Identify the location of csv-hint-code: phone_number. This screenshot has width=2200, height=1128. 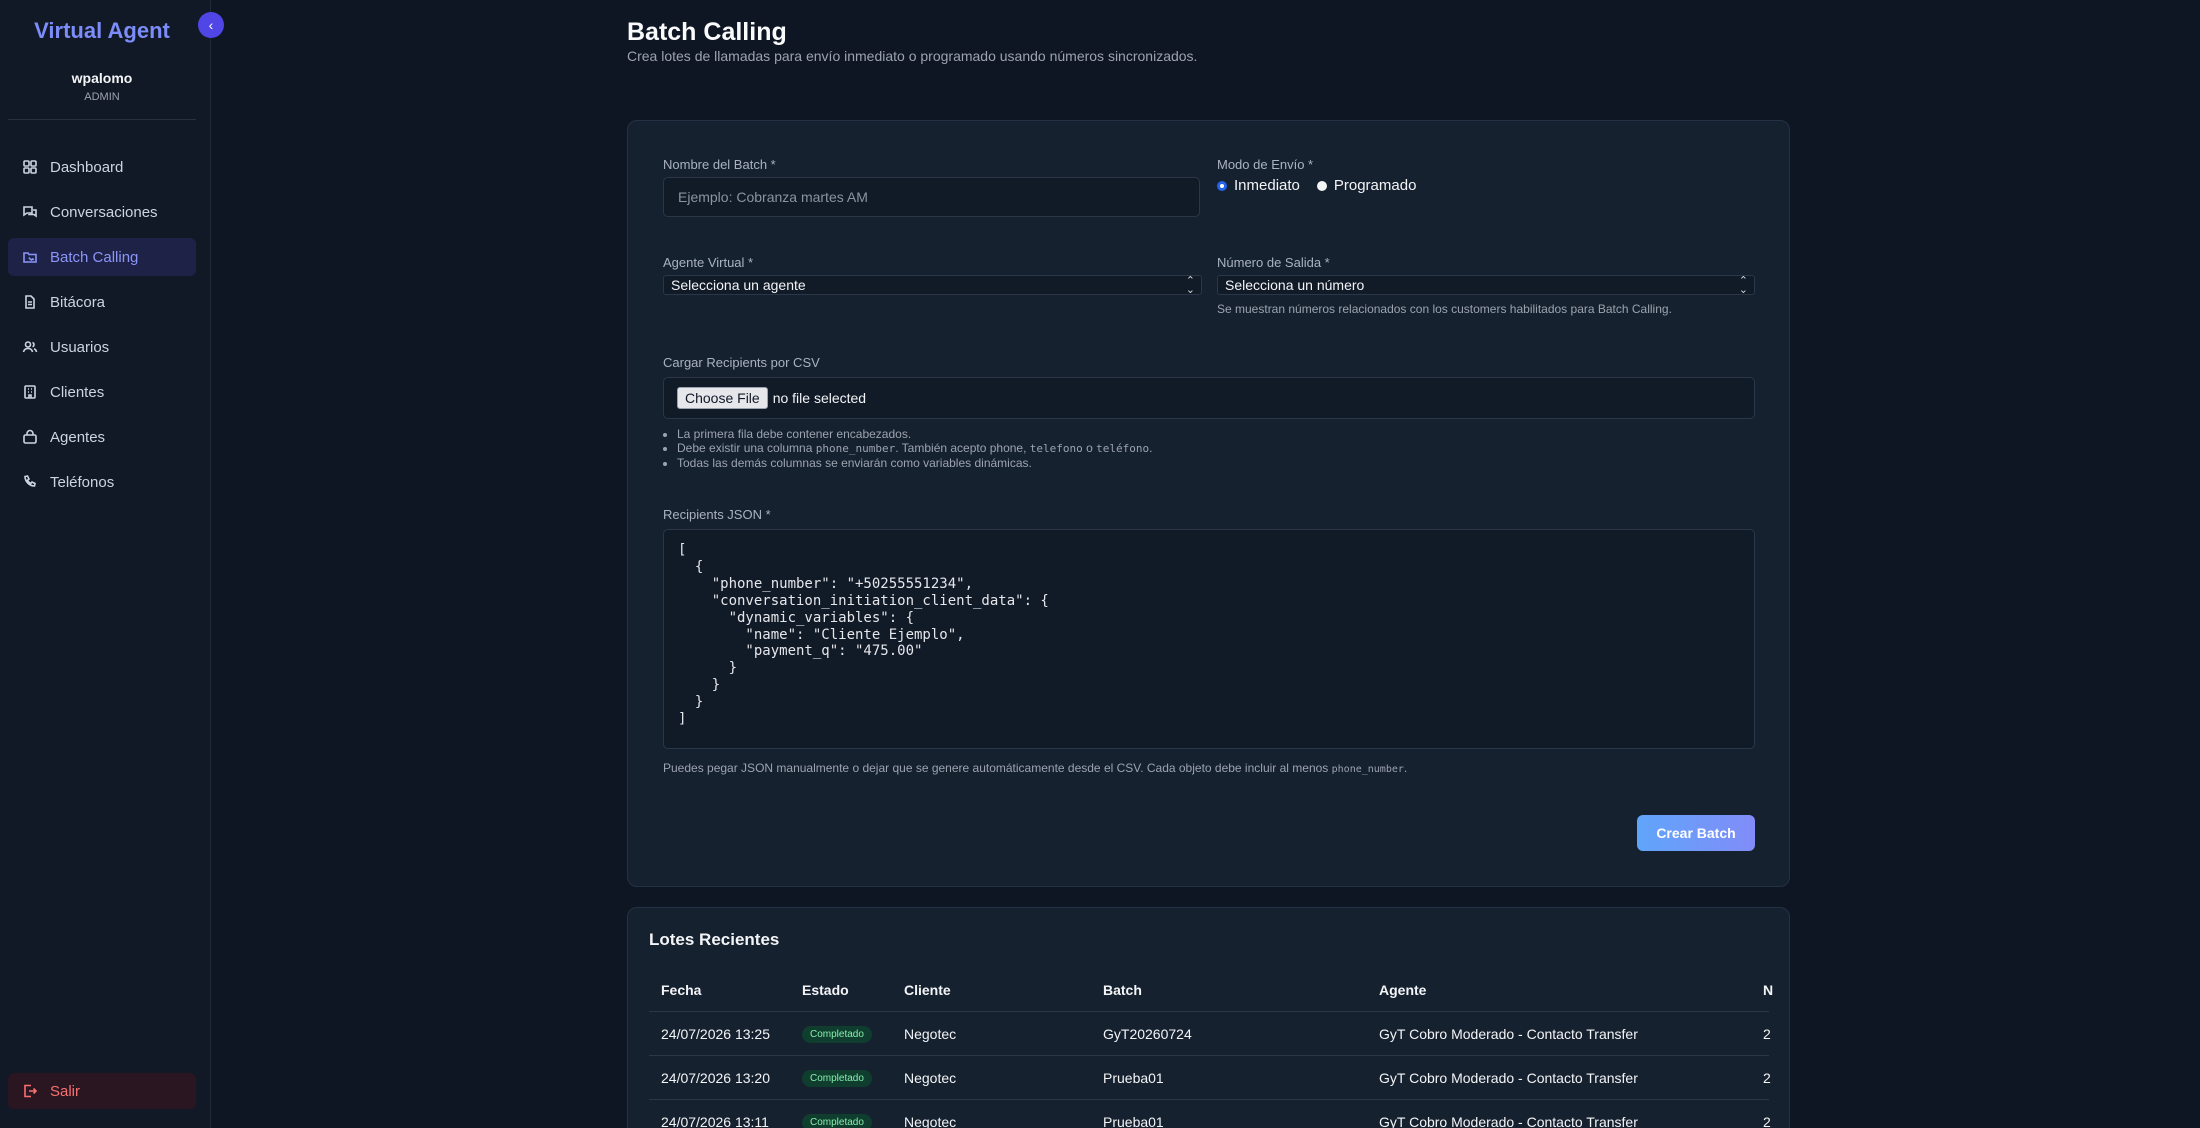
(855, 448).